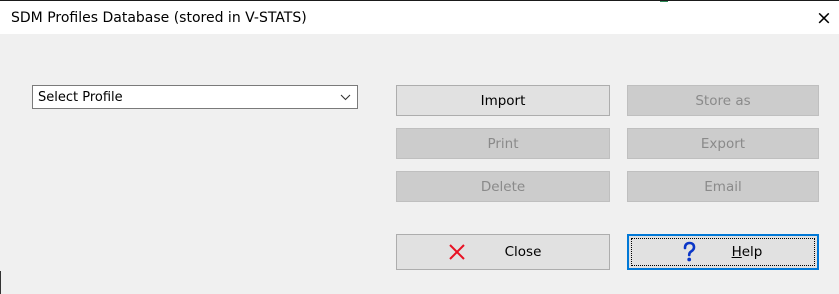 The width and height of the screenshot is (839, 294). I want to click on profile-select: Select Profile, so click(195, 97).